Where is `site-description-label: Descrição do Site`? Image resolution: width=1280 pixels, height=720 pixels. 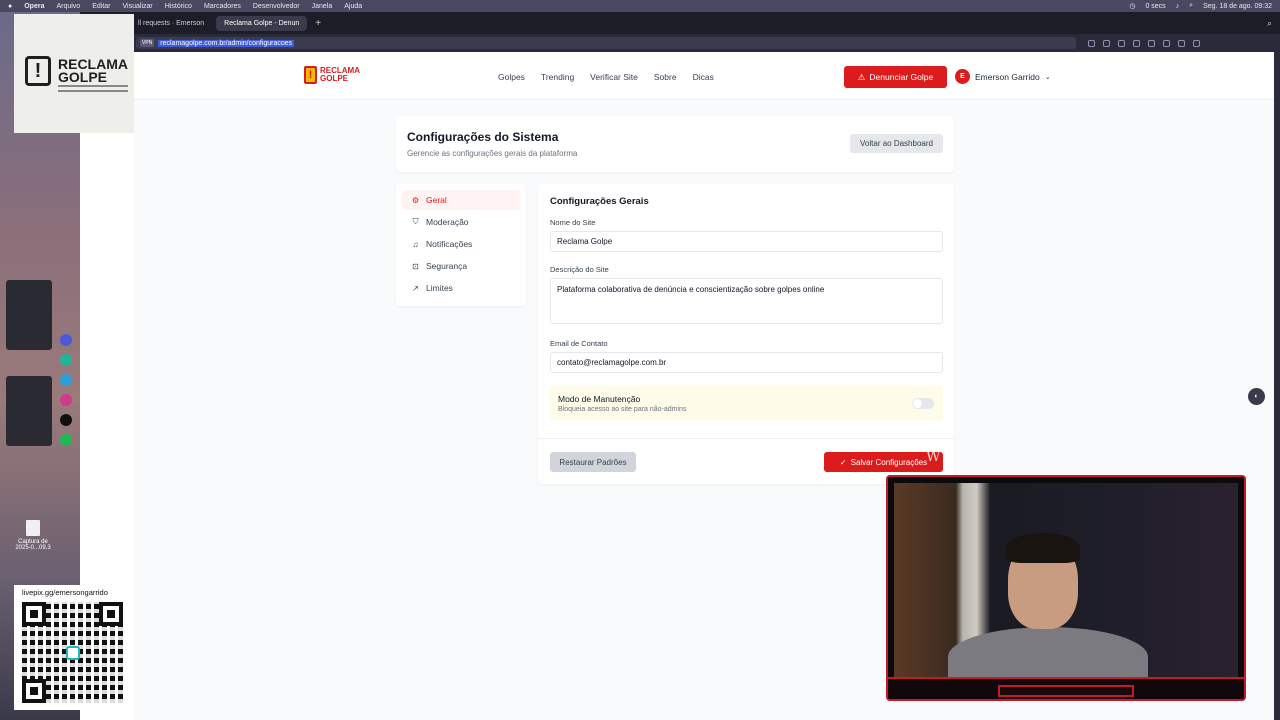 site-description-label: Descrição do Site is located at coordinates (579, 269).